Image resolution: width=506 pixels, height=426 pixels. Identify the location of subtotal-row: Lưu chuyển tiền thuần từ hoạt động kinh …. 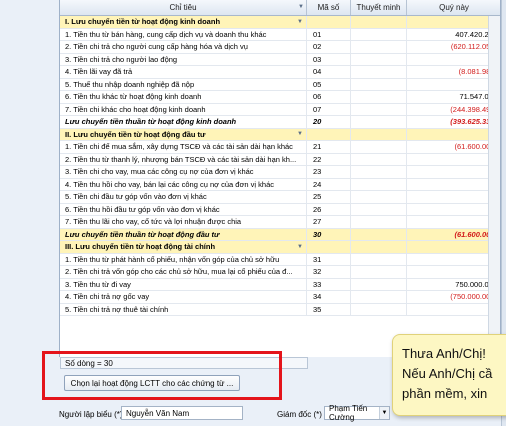
(280, 122).